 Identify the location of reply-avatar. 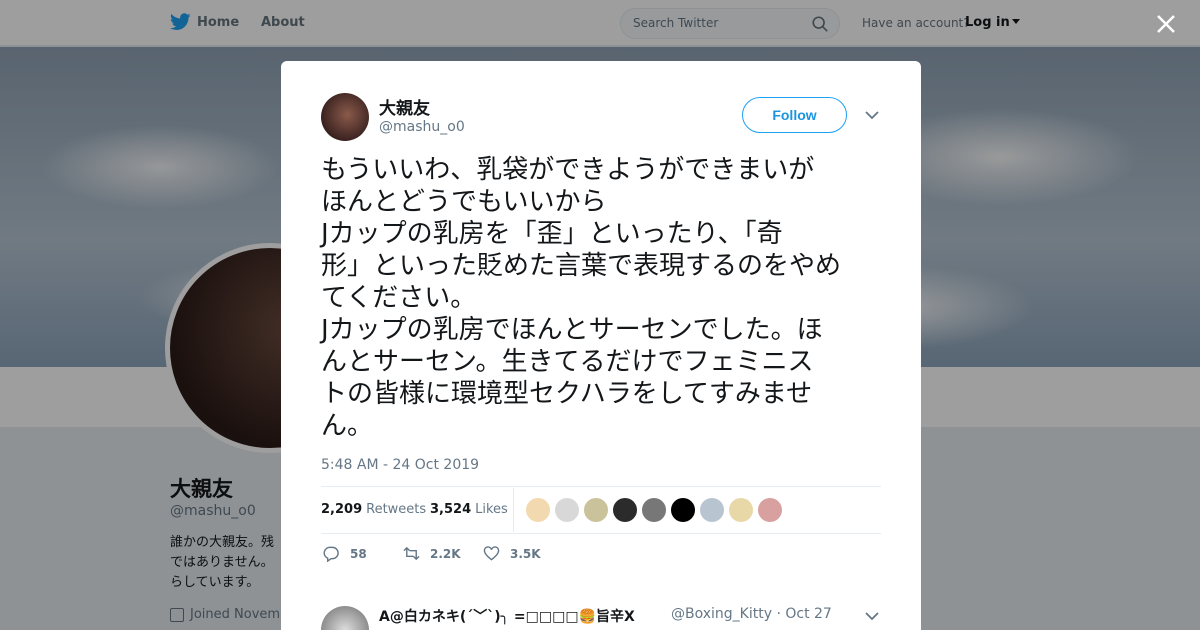
(345, 618).